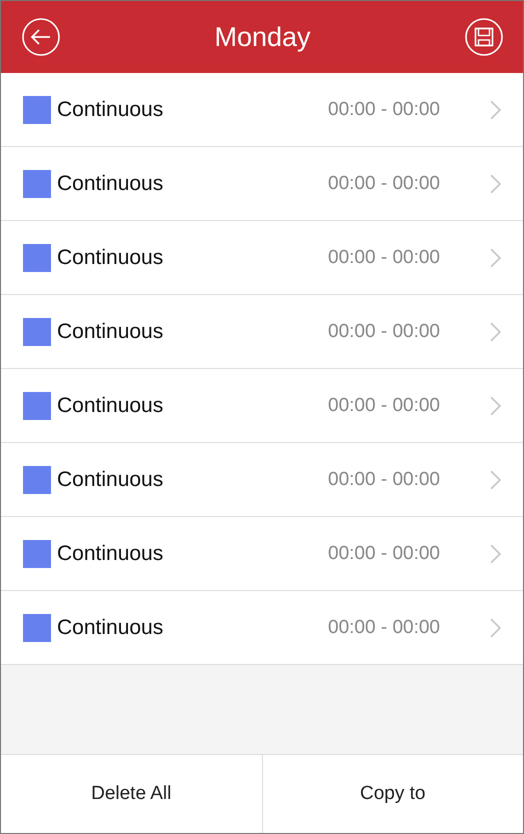  Describe the element at coordinates (484, 37) in the screenshot. I see `save-icon` at that location.